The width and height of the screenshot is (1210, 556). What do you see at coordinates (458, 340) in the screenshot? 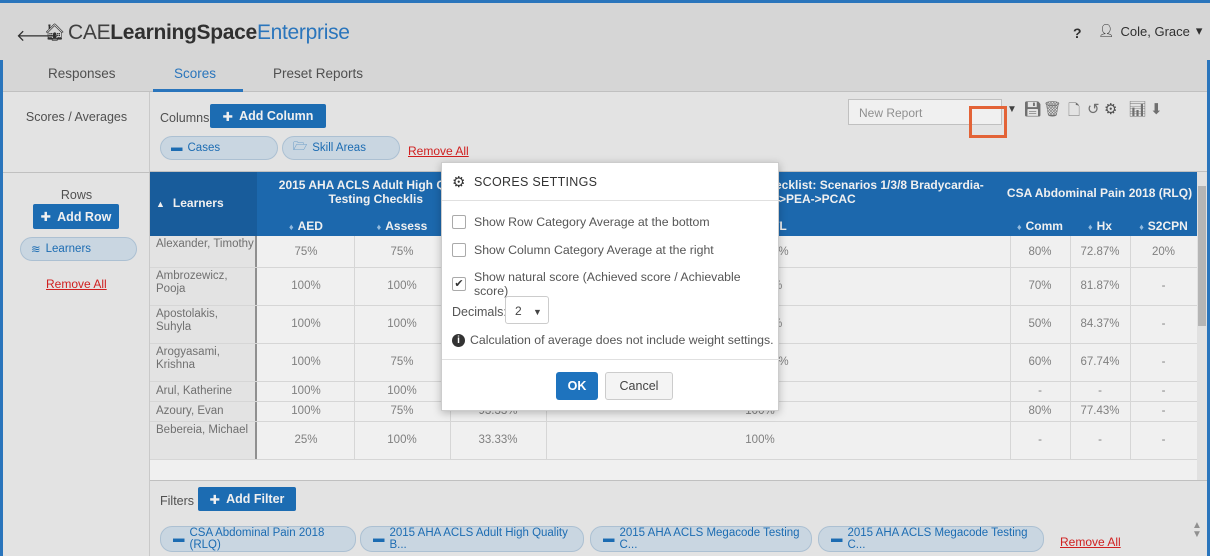
I see `info-icon: i` at bounding box center [458, 340].